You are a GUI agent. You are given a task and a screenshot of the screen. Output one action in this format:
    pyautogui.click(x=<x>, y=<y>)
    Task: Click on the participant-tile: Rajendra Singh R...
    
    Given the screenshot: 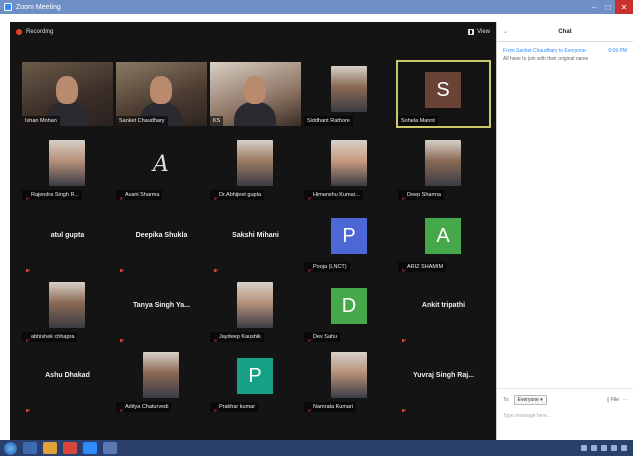 What is the action you would take?
    pyautogui.click(x=67, y=168)
    